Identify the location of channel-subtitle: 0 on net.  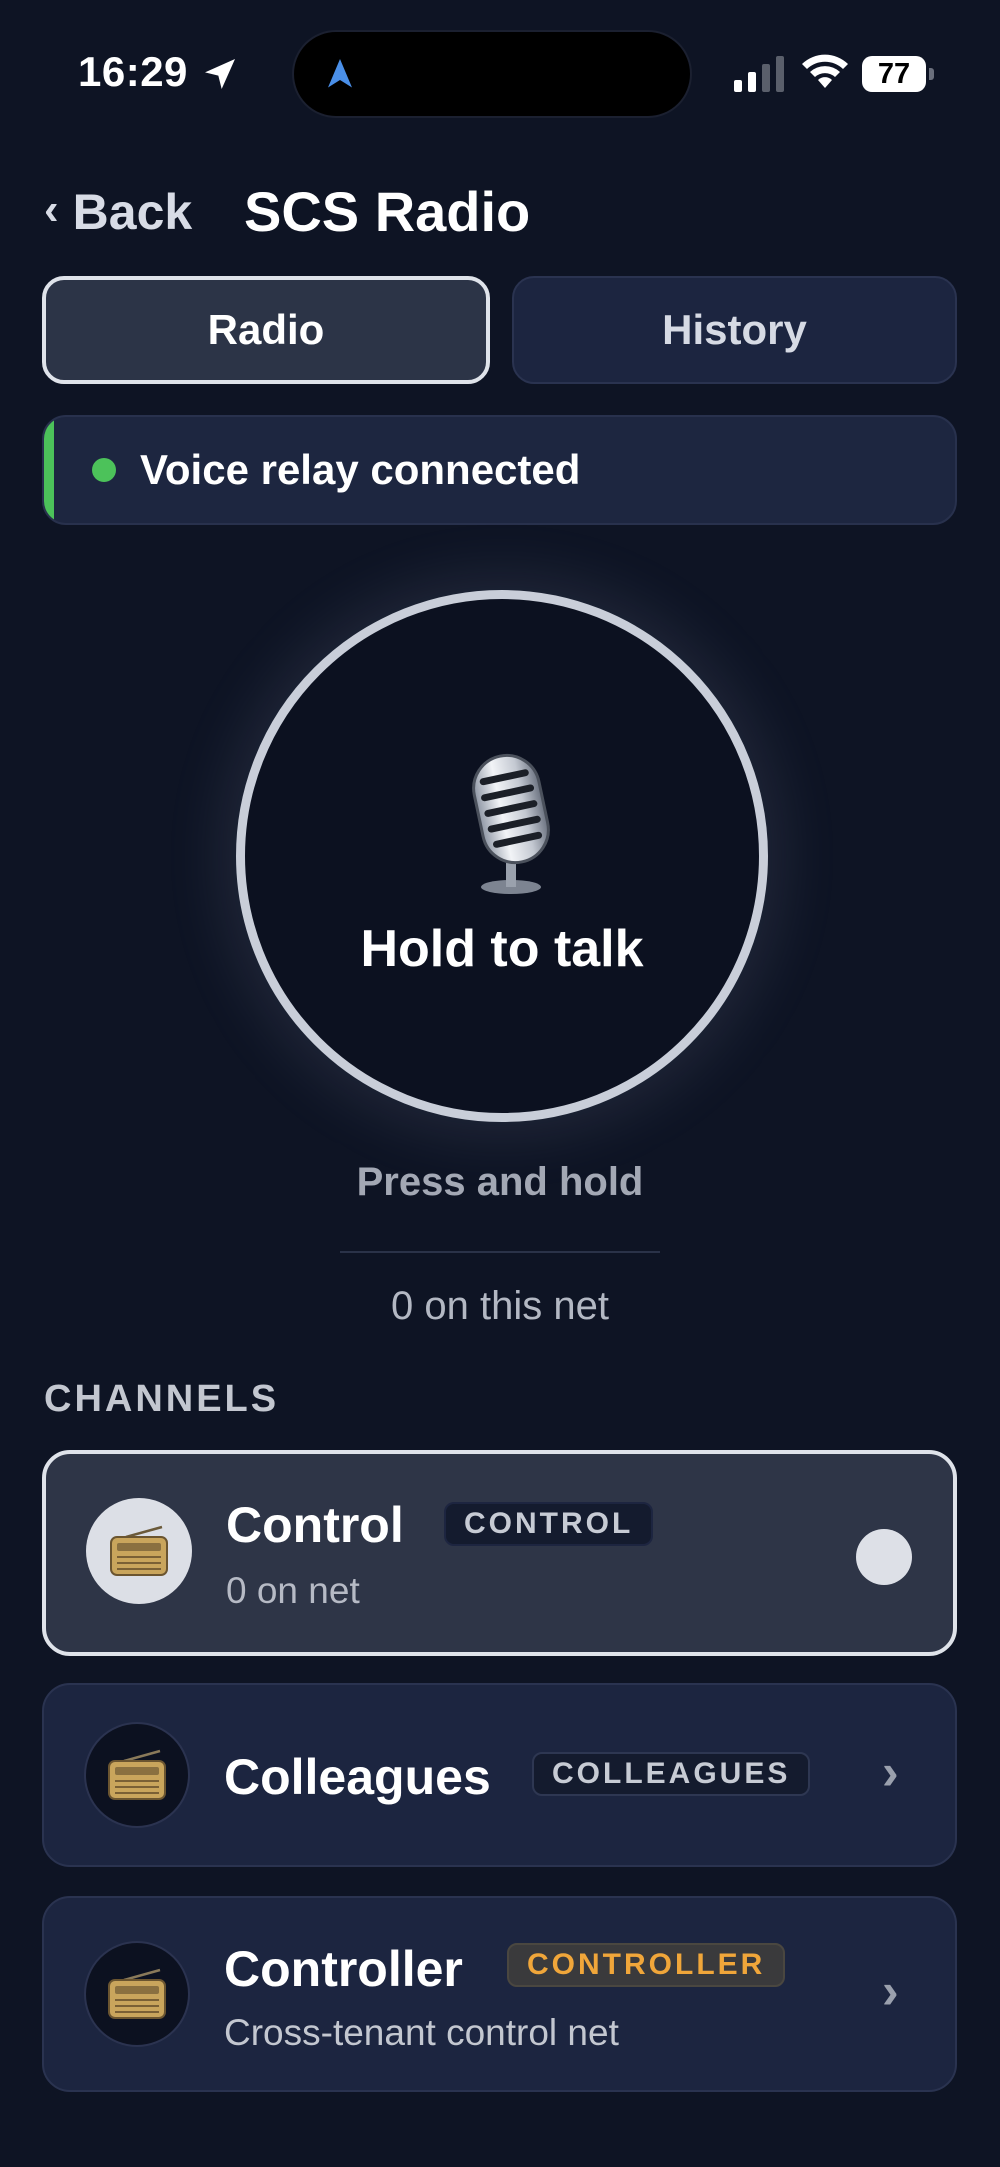
(293, 1590).